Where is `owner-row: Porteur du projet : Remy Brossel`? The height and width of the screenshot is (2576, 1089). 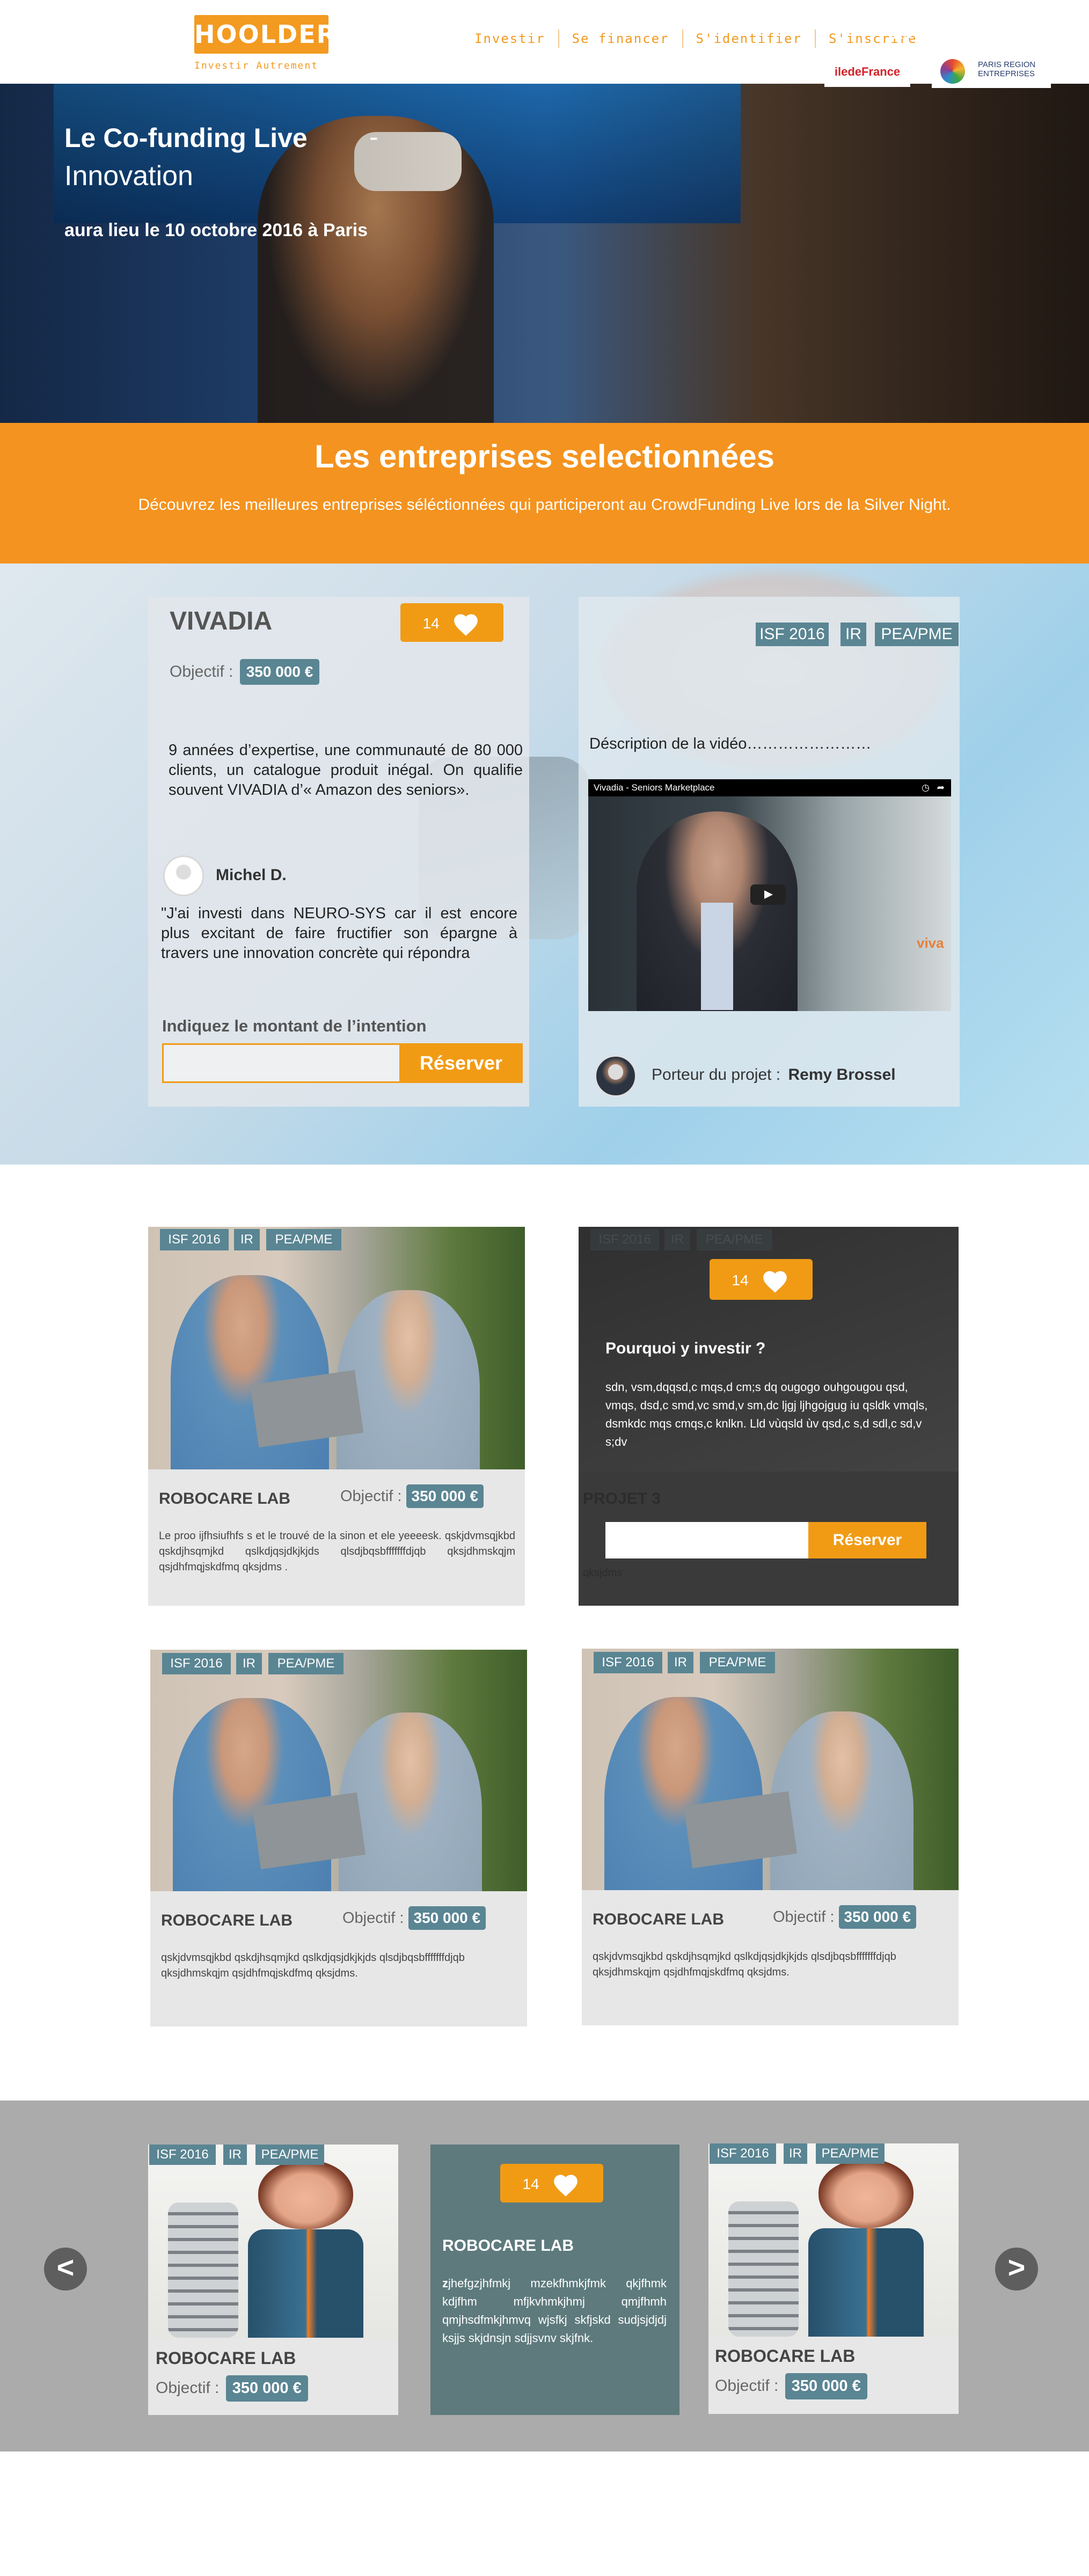
owner-row: Porteur du projet : Remy Brossel is located at coordinates (774, 1075).